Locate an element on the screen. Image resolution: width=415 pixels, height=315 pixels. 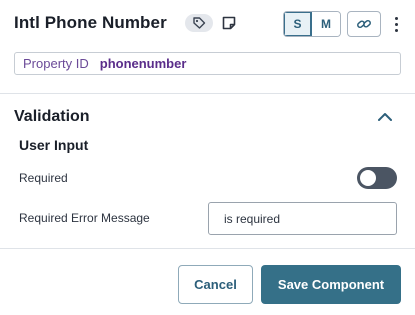
validation-section-title: Validation is located at coordinates (52, 117).